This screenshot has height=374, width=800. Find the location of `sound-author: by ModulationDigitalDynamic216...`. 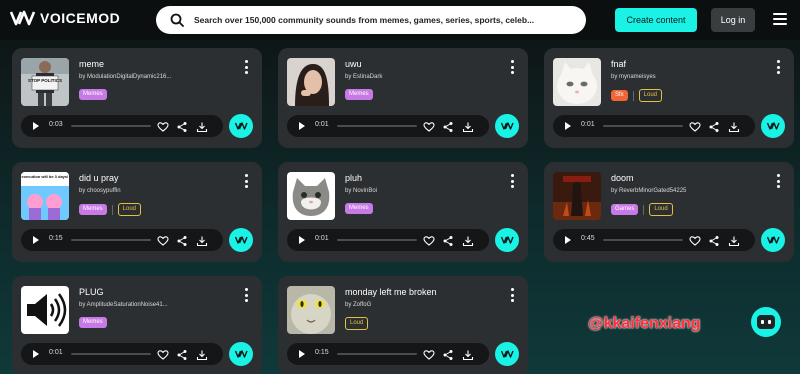

sound-author: by ModulationDigitalDynamic216... is located at coordinates (125, 77).